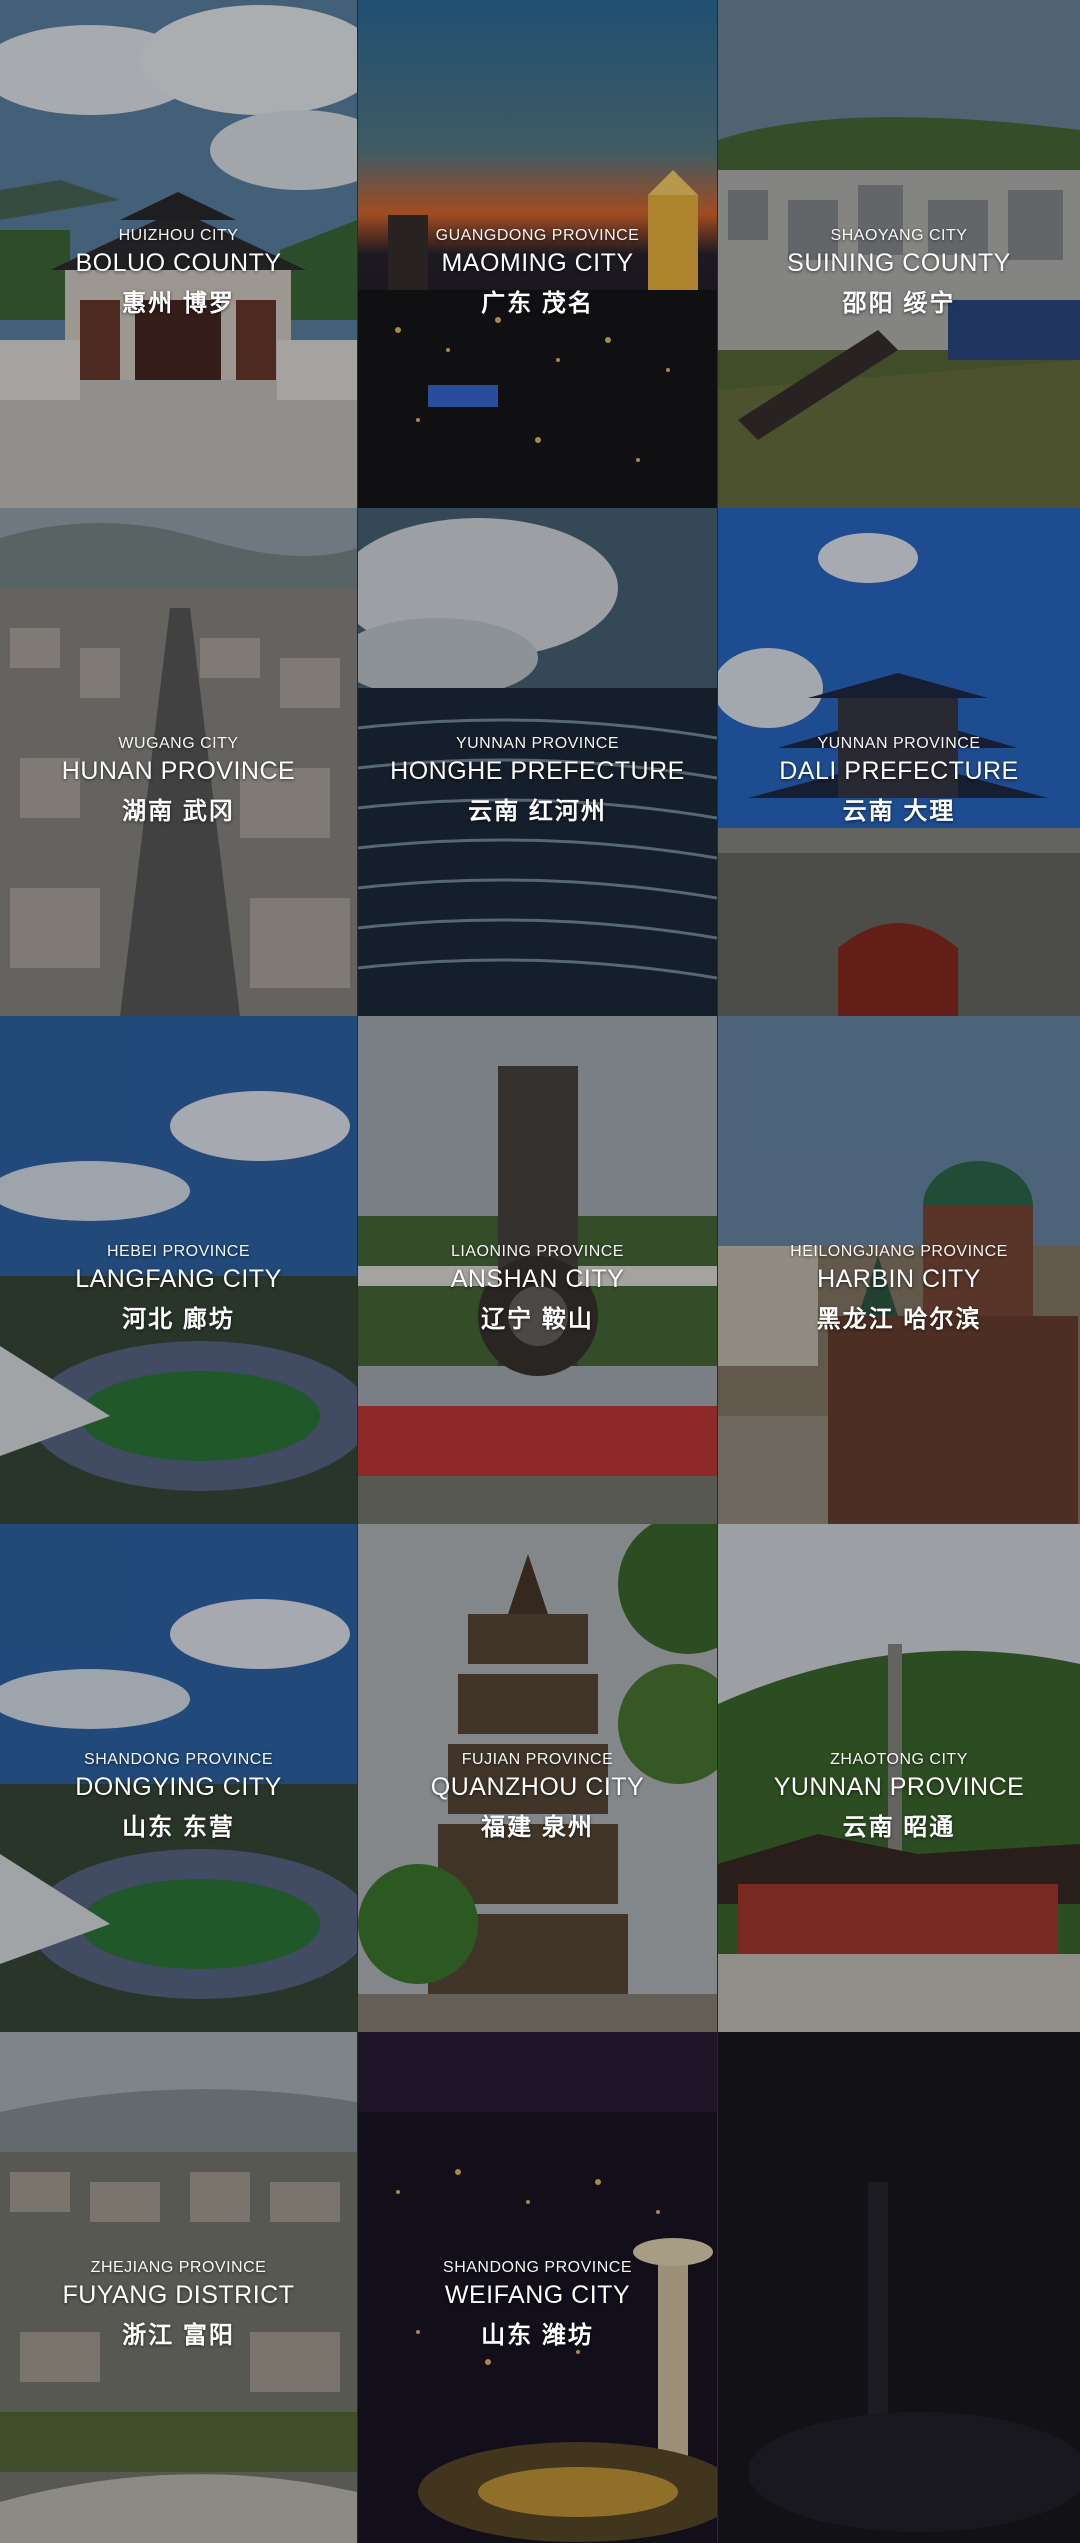 The width and height of the screenshot is (1080, 2543). I want to click on city-name: QUANZHOU CITY, so click(537, 1787).